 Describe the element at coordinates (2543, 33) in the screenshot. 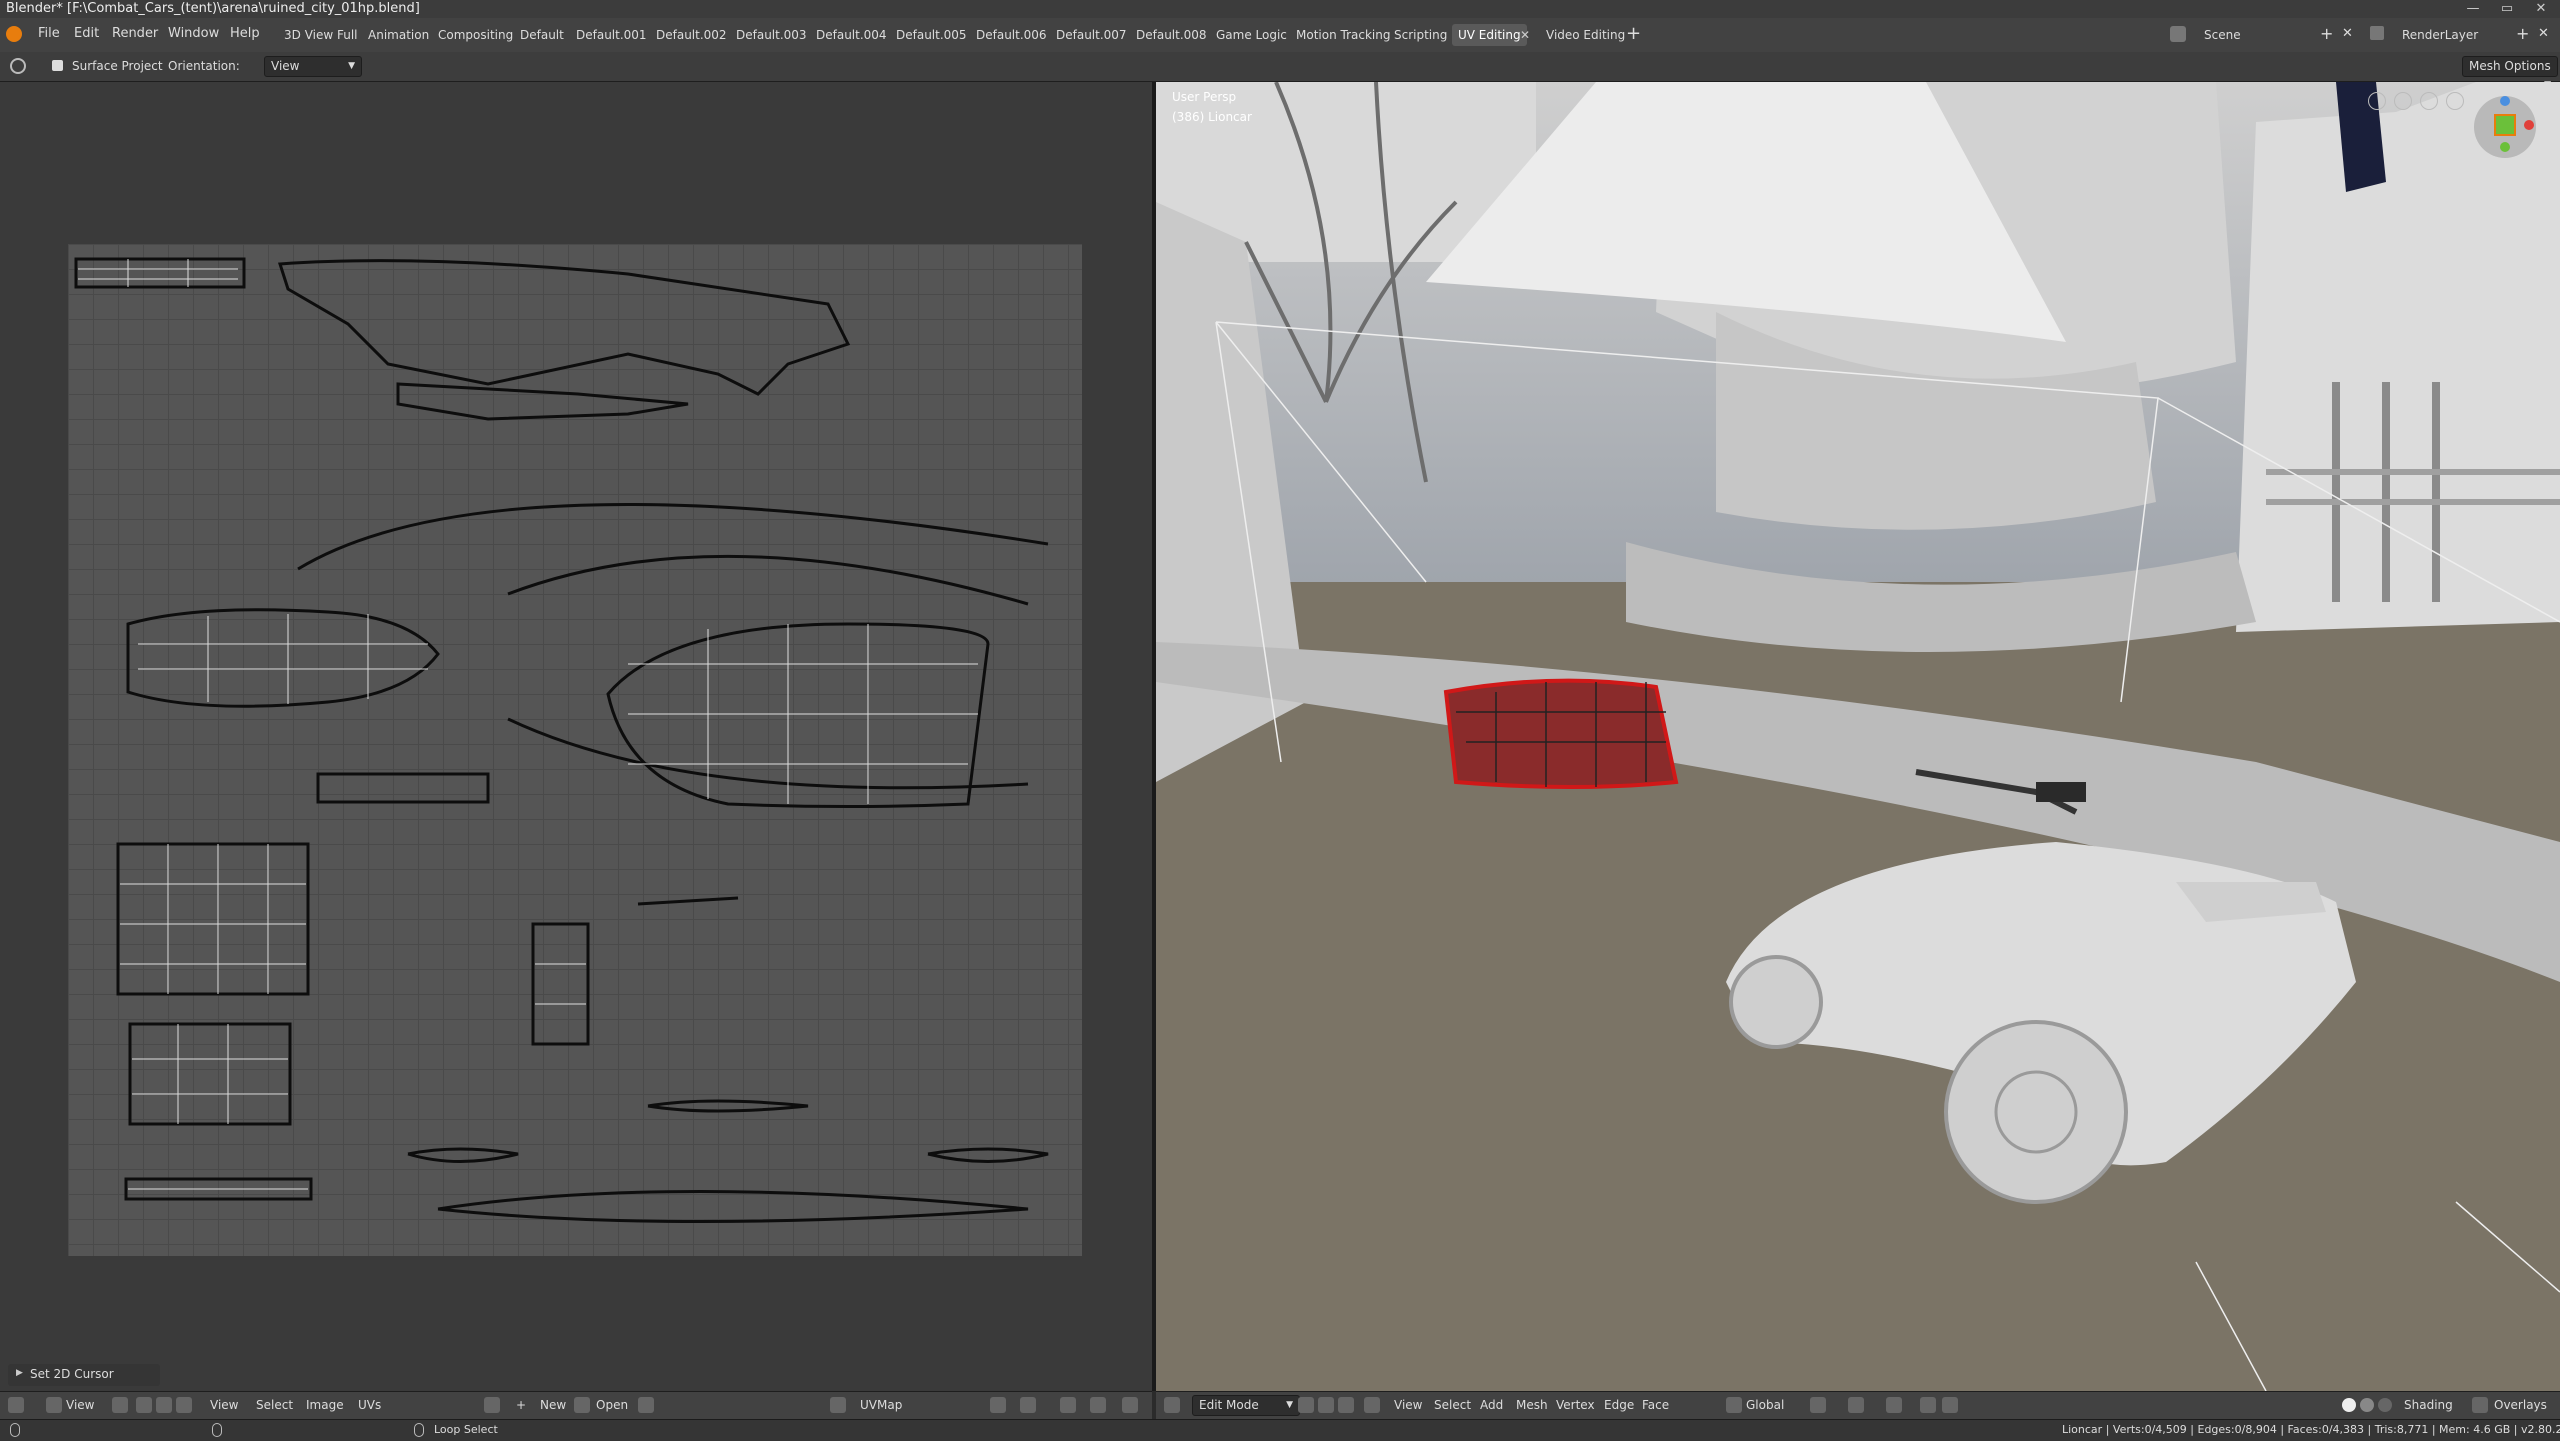

I see `remove-render-layer-icon: ✕` at that location.